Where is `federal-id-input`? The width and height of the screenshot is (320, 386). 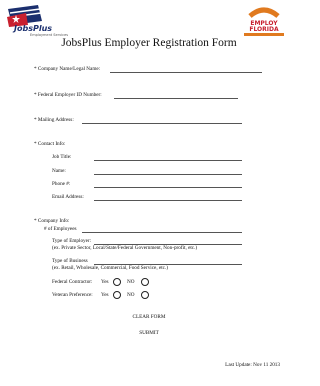 federal-id-input is located at coordinates (176, 98).